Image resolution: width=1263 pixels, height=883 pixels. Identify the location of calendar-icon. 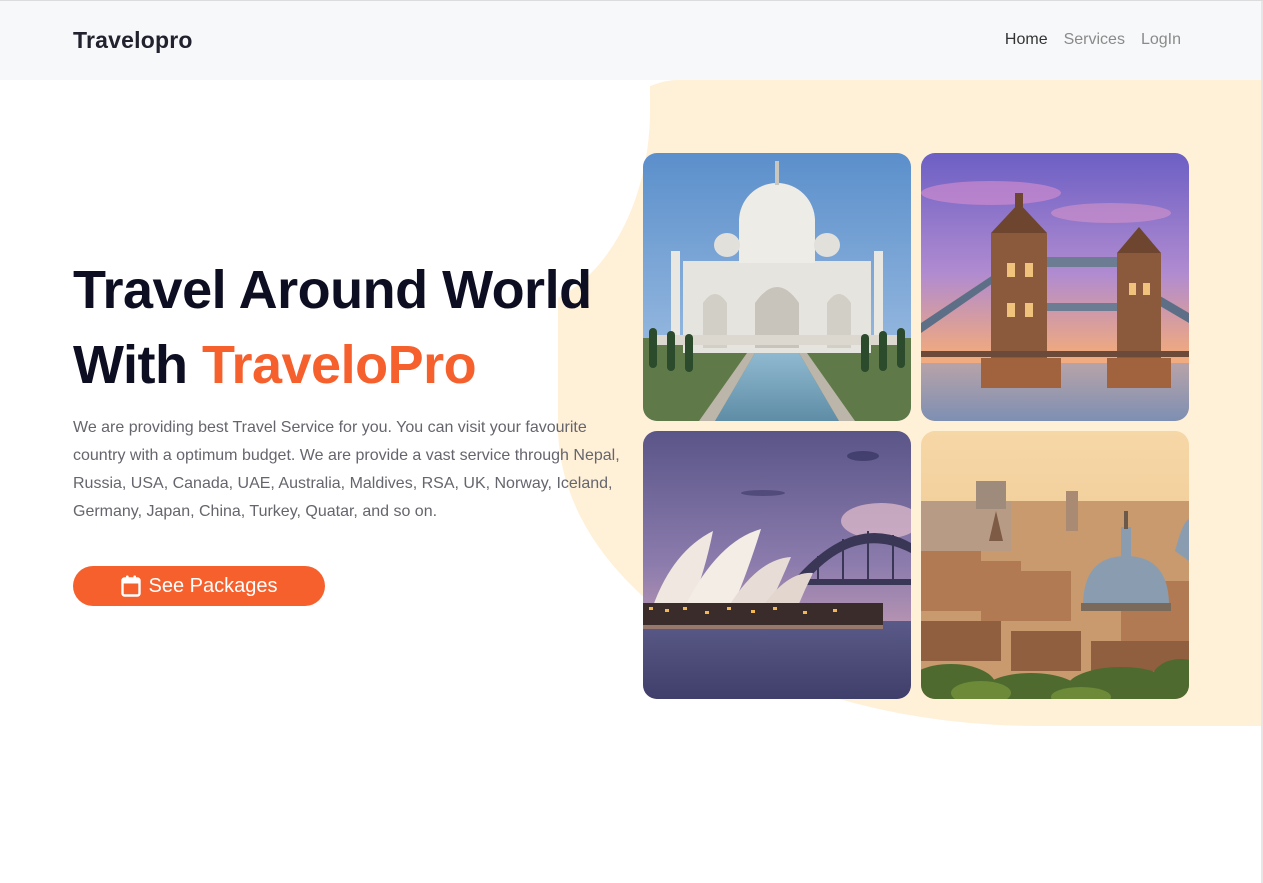
(130, 586).